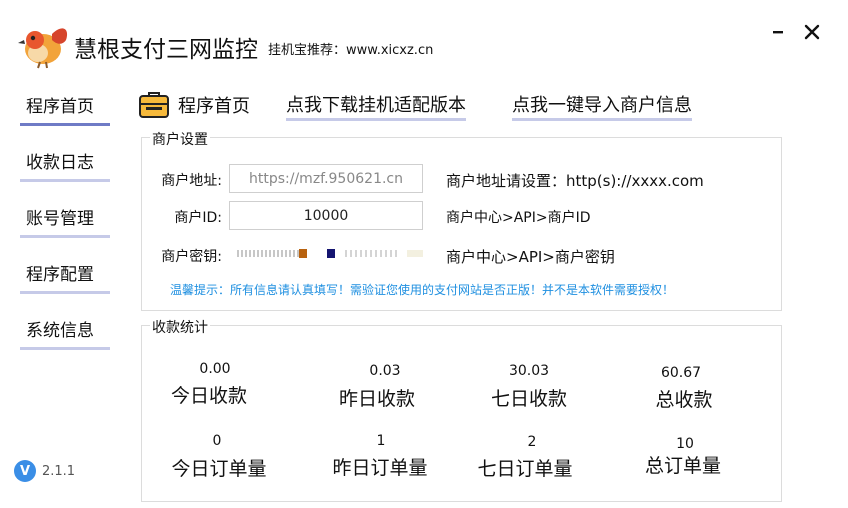 This screenshot has height=508, width=848. I want to click on stat-today-income-label: 今日收款, so click(208, 396).